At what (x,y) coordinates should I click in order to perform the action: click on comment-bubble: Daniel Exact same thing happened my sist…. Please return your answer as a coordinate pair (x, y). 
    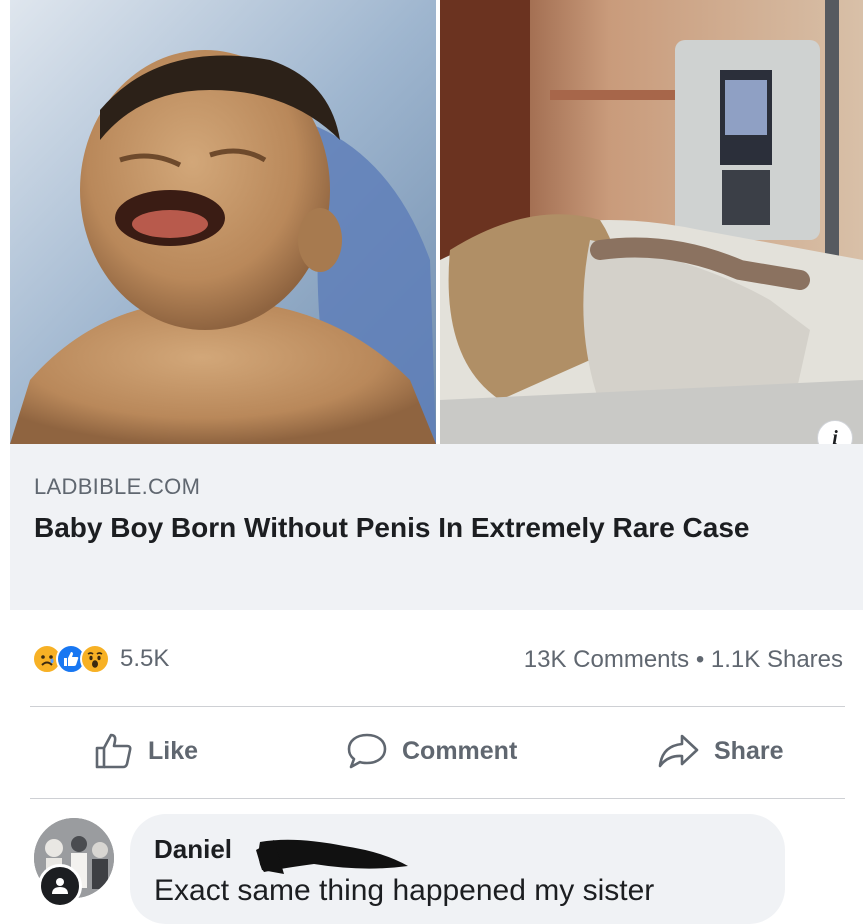
    Looking at the image, I should click on (457, 869).